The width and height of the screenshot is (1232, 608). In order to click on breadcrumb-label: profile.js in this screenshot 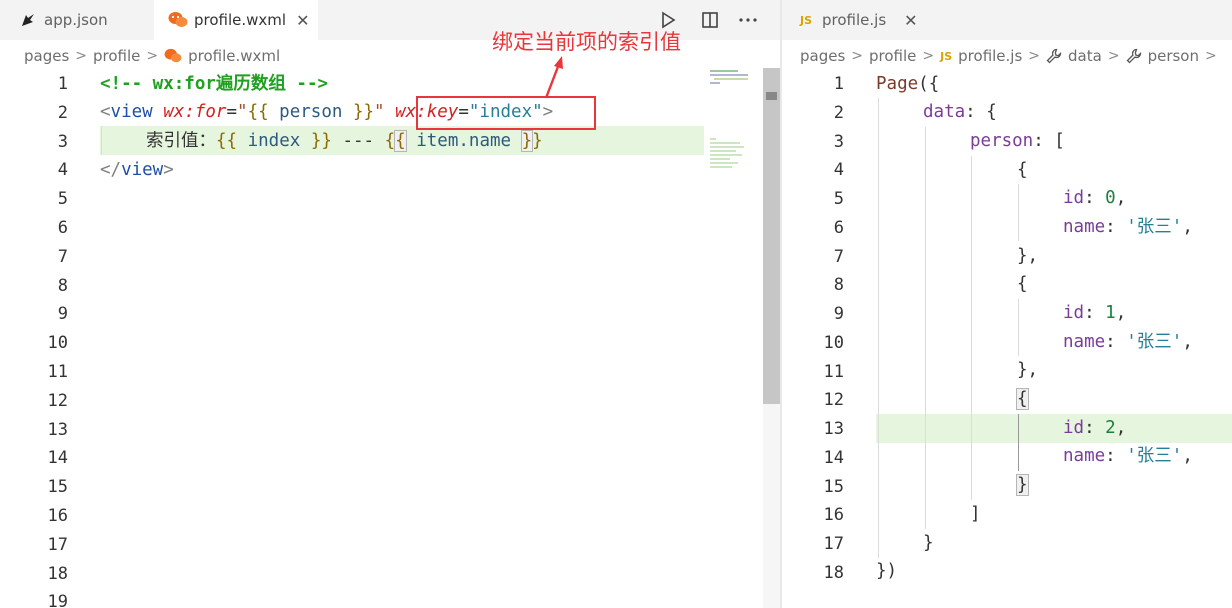, I will do `click(990, 56)`.